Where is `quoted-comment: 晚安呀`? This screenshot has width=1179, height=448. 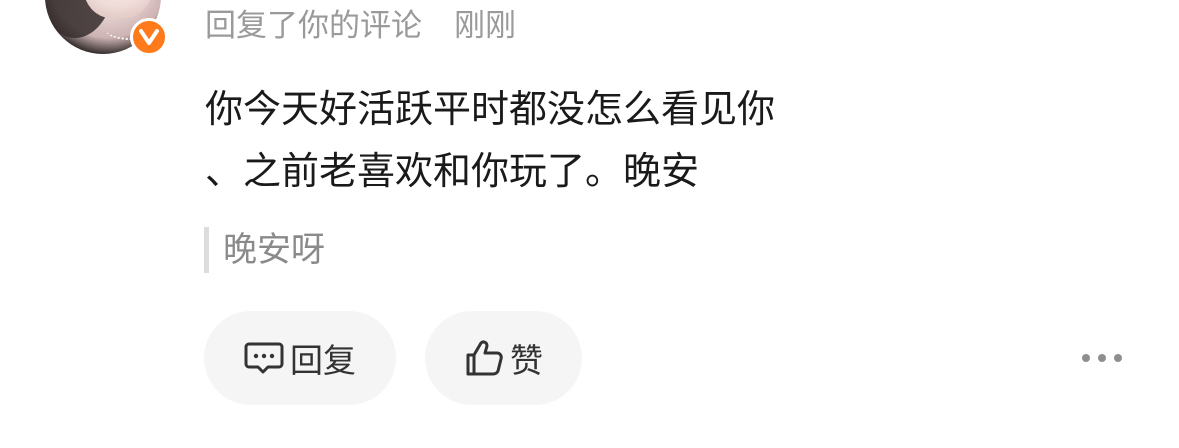 quoted-comment: 晚安呀 is located at coordinates (264, 250).